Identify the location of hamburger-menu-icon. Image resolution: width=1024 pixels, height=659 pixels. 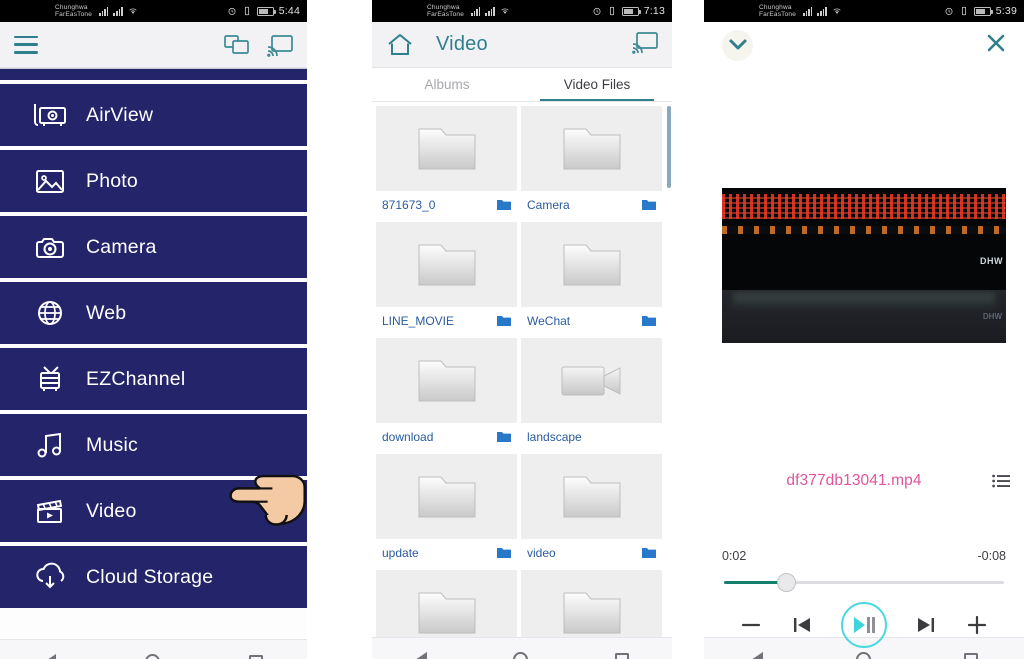
(26, 44).